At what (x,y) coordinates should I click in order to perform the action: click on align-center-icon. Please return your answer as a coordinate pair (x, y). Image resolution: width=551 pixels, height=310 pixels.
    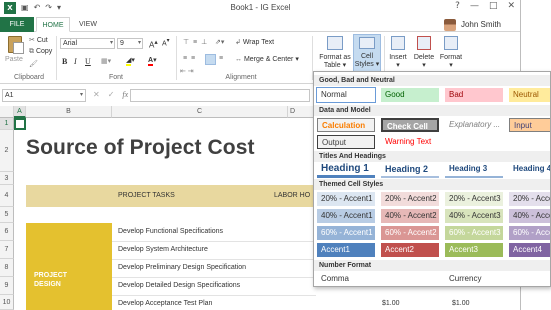
    Looking at the image, I should click on (210, 59).